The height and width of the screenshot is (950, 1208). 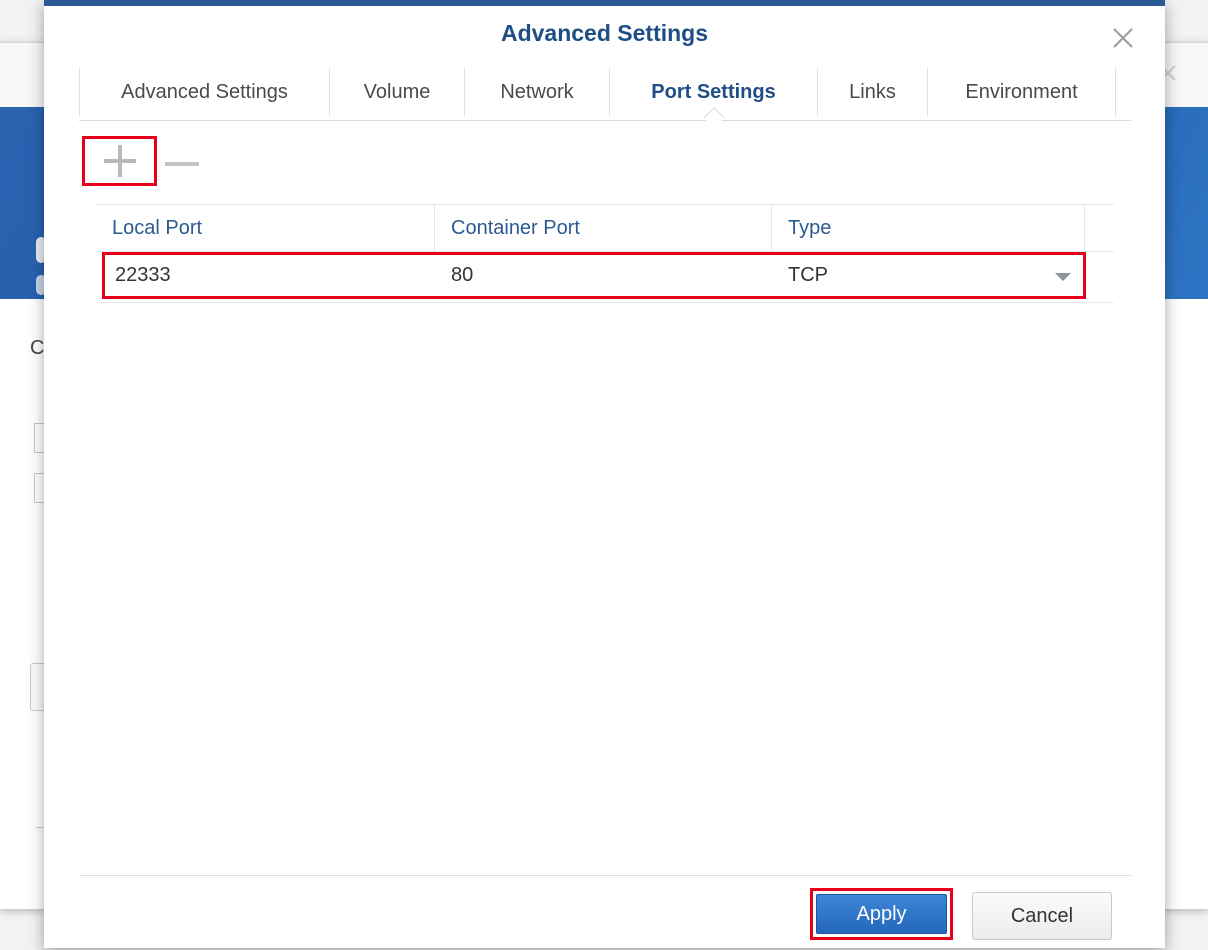 What do you see at coordinates (1042, 916) in the screenshot?
I see `cancel-button: Cancel` at bounding box center [1042, 916].